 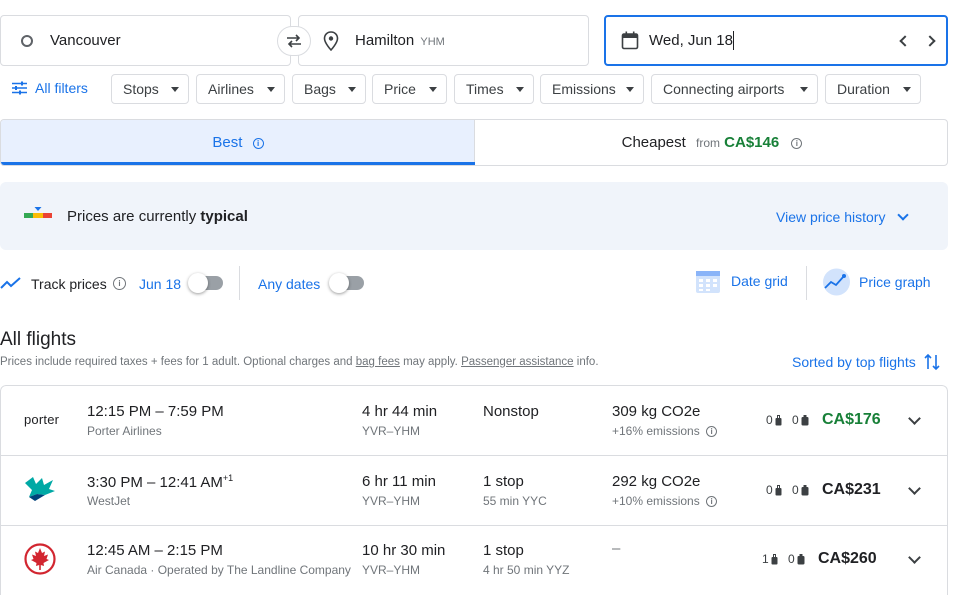 What do you see at coordinates (905, 41) in the screenshot?
I see `previous-date-chevron-icon` at bounding box center [905, 41].